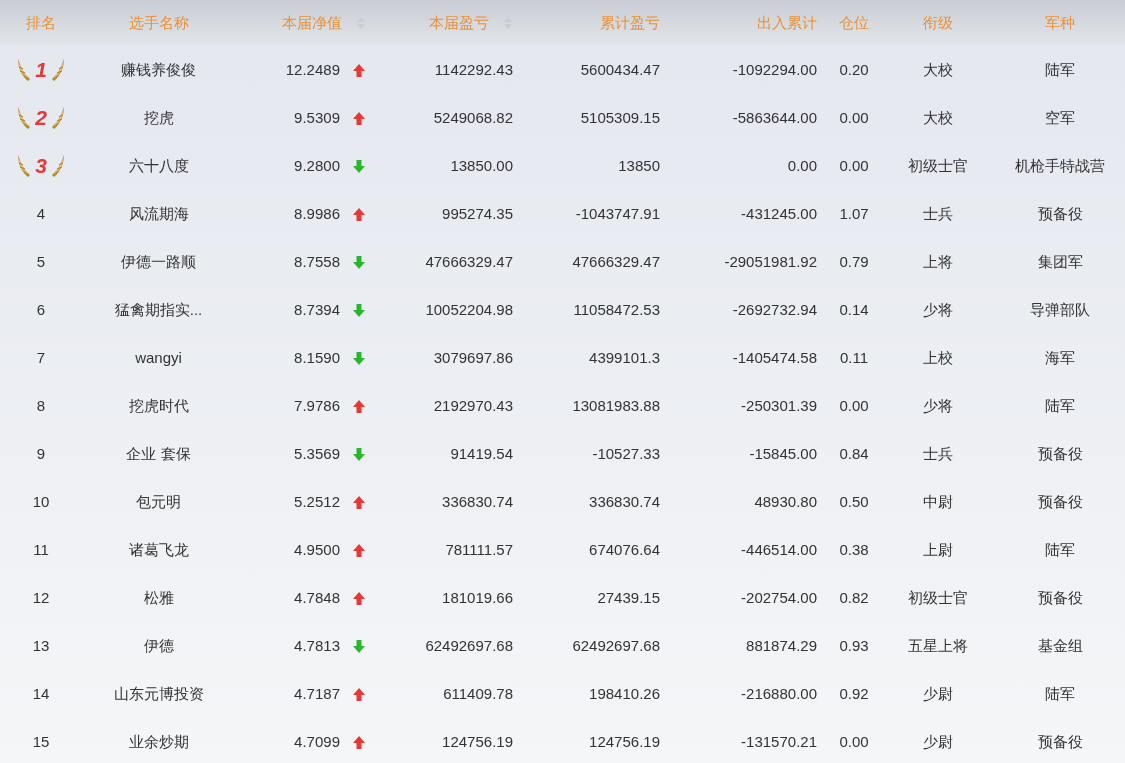 This screenshot has width=1125, height=763. I want to click on player-name: 赚钱养俊俊, so click(158, 70).